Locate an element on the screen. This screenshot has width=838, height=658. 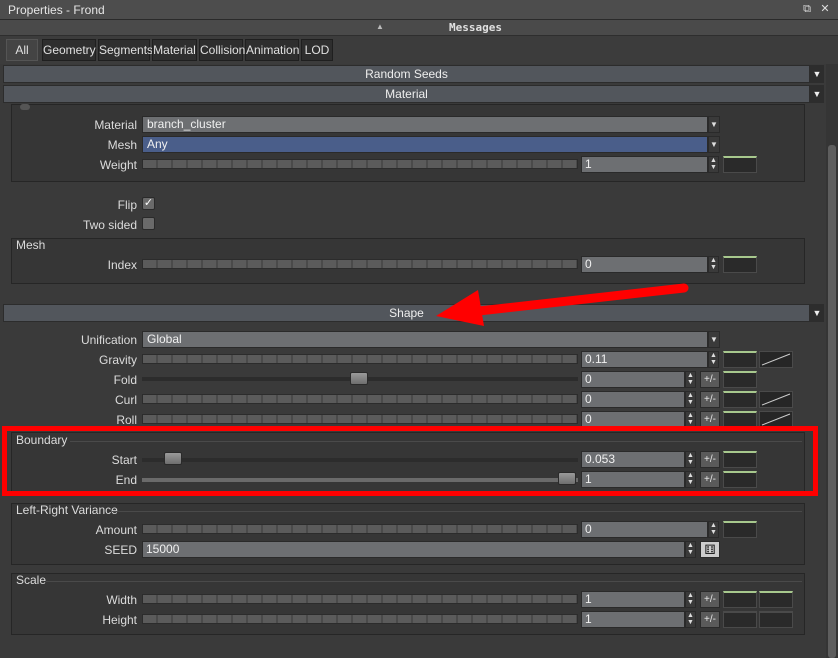
weight-curve-button is located at coordinates (740, 164).